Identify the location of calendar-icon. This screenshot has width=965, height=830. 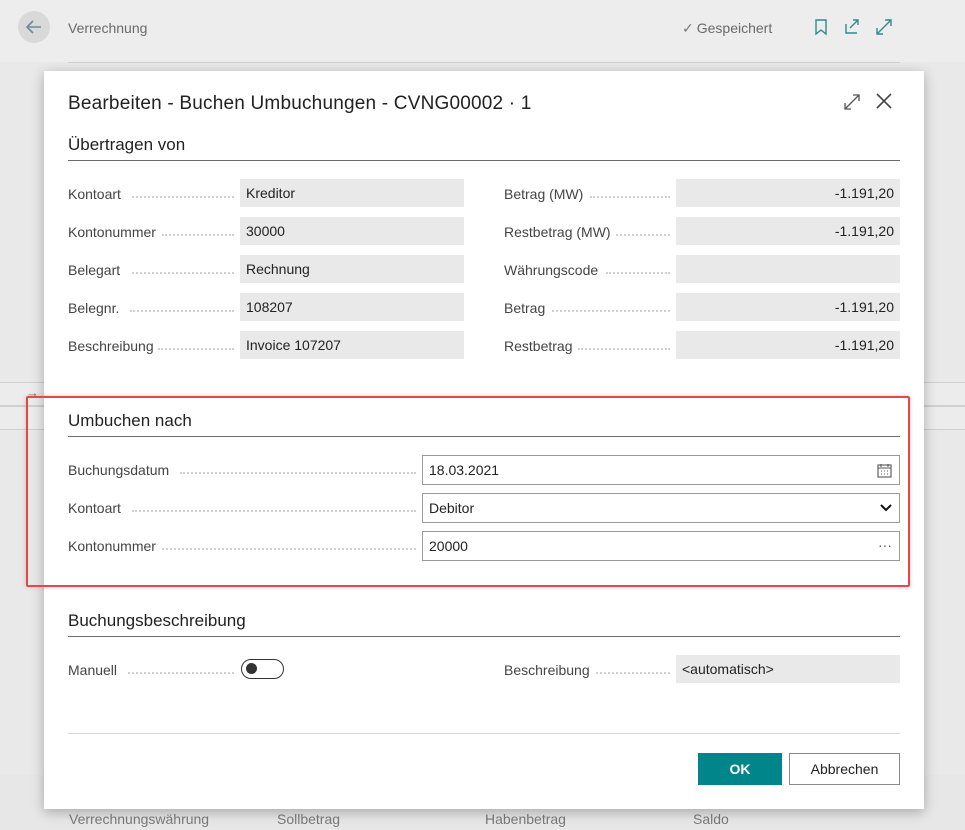
(884, 470).